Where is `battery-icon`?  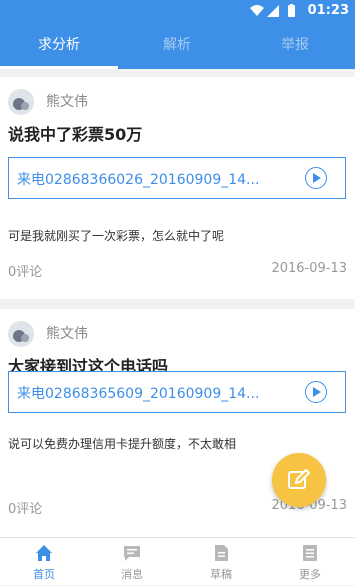 battery-icon is located at coordinates (291, 11).